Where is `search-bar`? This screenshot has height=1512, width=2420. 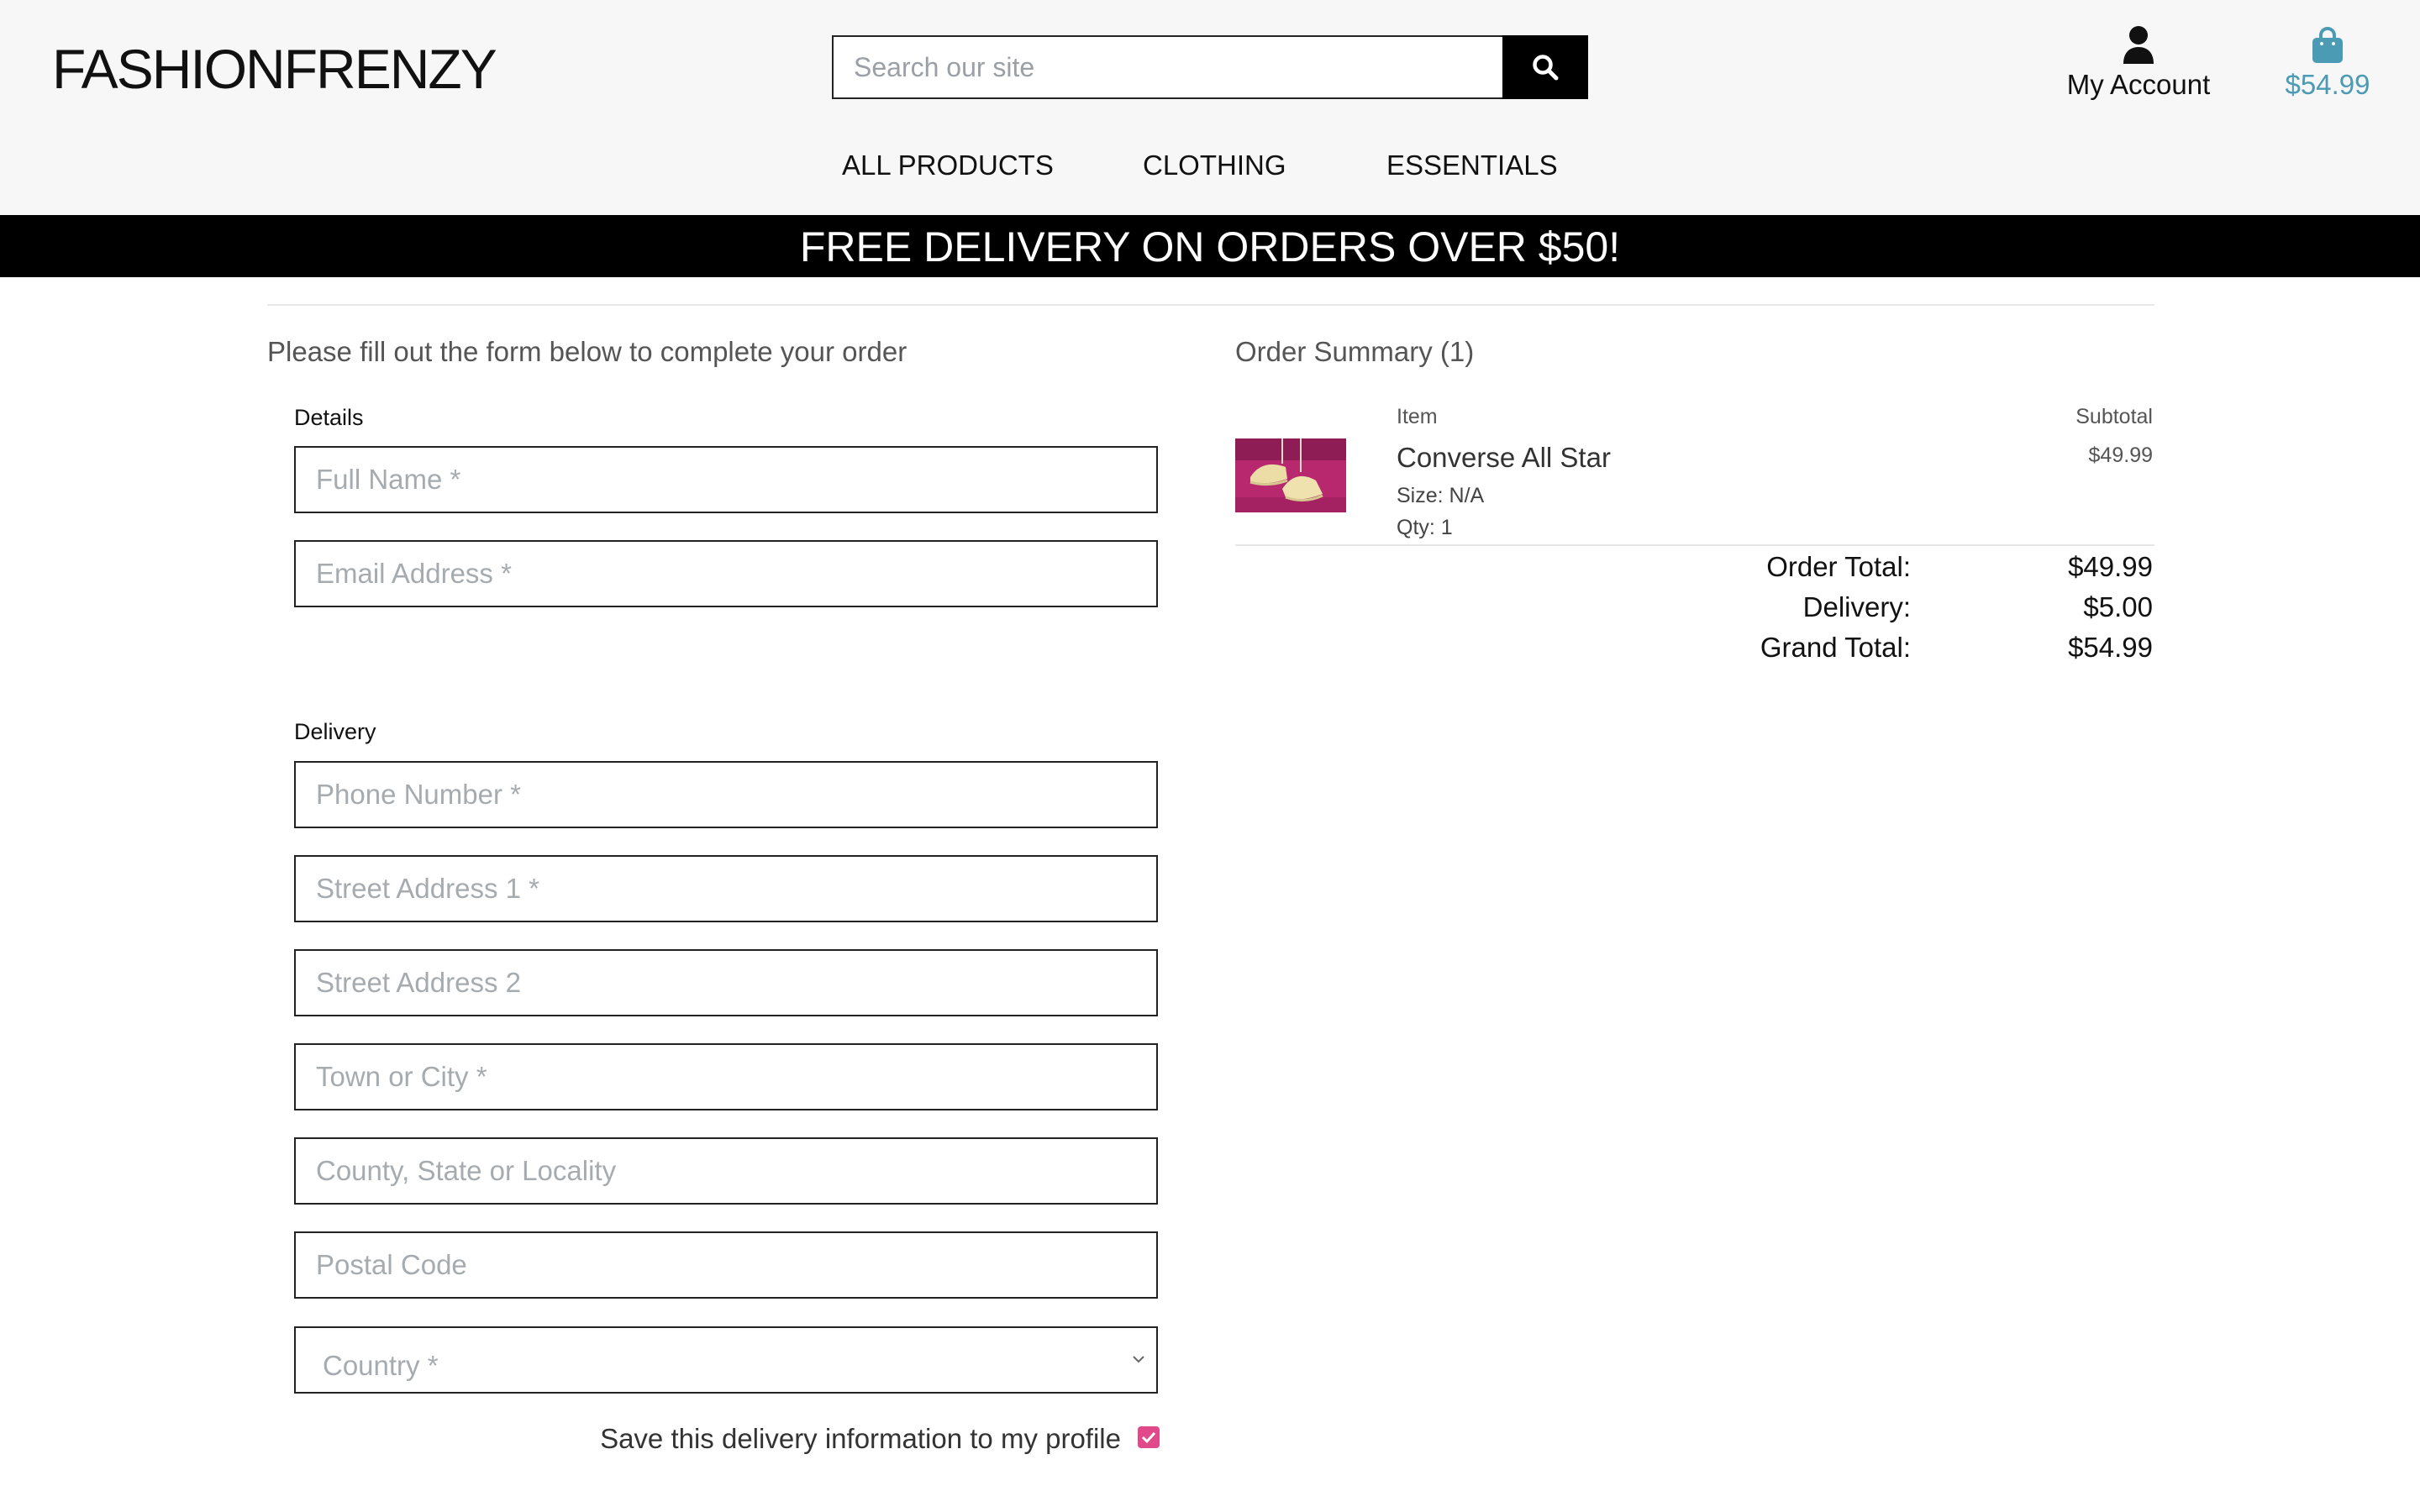 search-bar is located at coordinates (1210, 67).